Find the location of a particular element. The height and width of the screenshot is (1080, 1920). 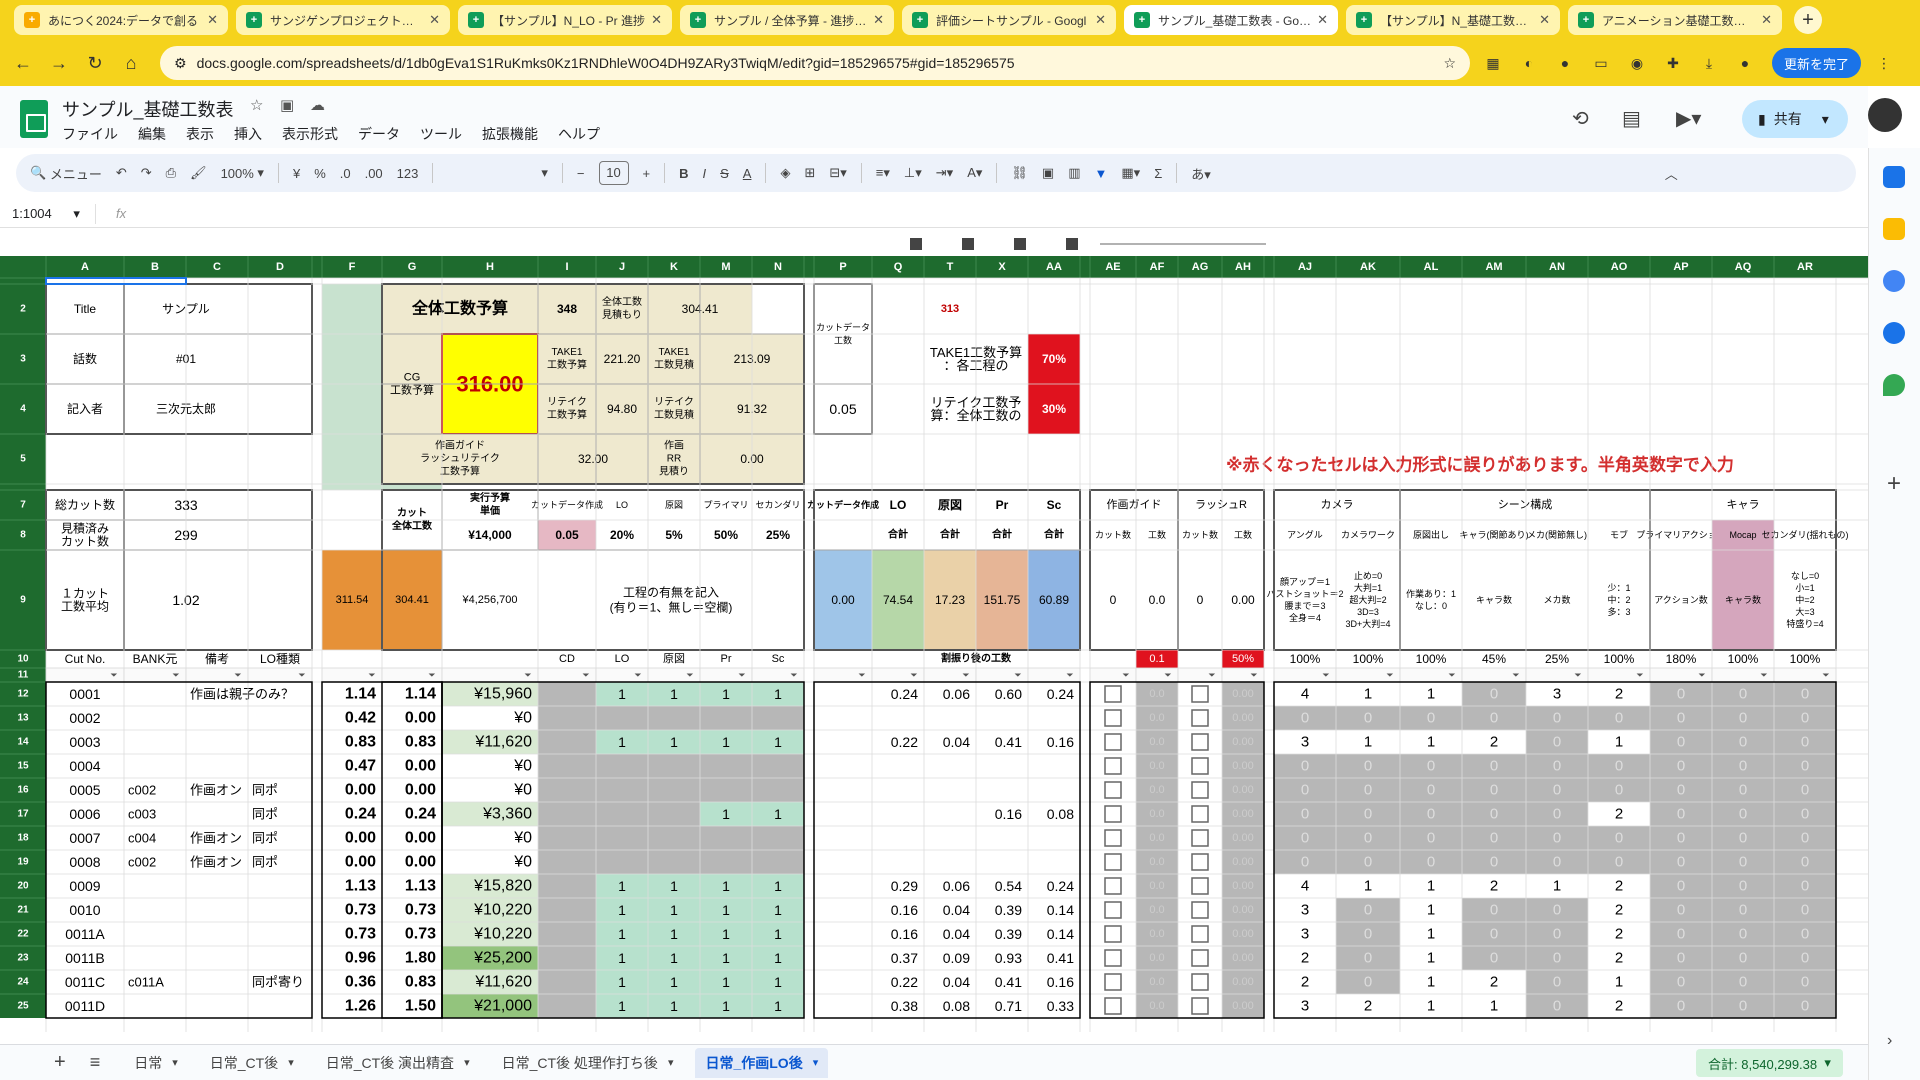

italic-icon: I is located at coordinates (704, 173).